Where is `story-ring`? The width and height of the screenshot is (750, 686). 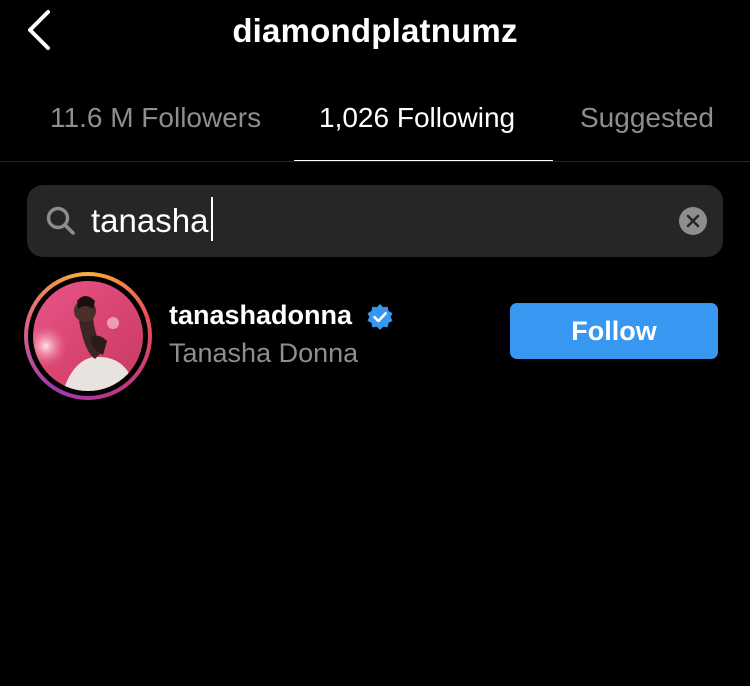 story-ring is located at coordinates (88, 336).